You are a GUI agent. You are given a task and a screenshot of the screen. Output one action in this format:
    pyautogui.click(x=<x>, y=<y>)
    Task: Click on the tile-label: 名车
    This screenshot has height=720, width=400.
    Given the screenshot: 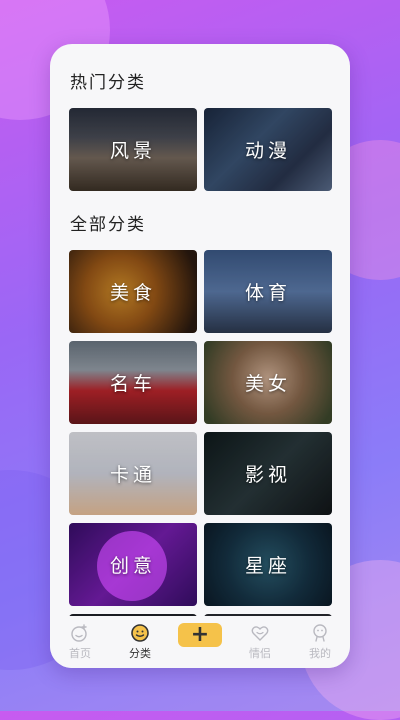 What is the action you would take?
    pyautogui.click(x=132, y=384)
    